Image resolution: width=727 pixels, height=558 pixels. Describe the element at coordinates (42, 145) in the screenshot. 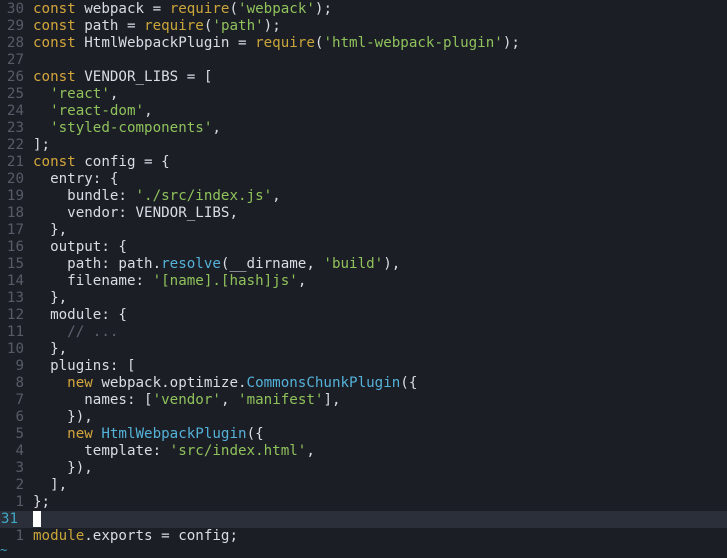

I see `code-token: ];` at that location.